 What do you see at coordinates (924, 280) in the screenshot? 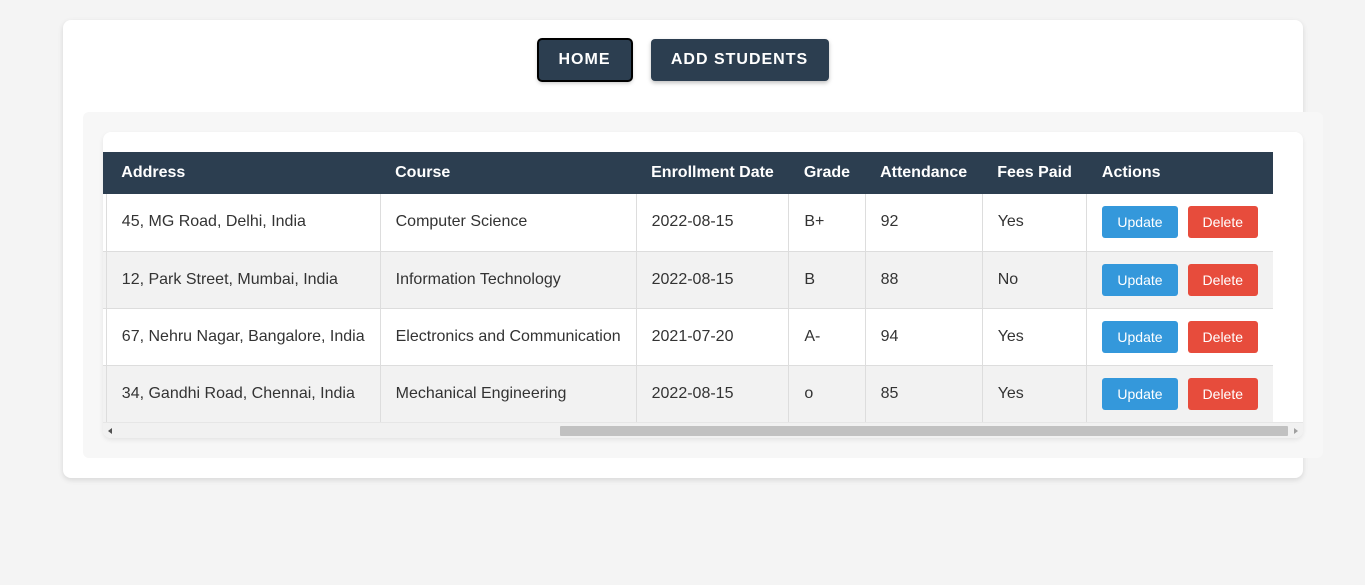
I see `cell-attendance: 88` at bounding box center [924, 280].